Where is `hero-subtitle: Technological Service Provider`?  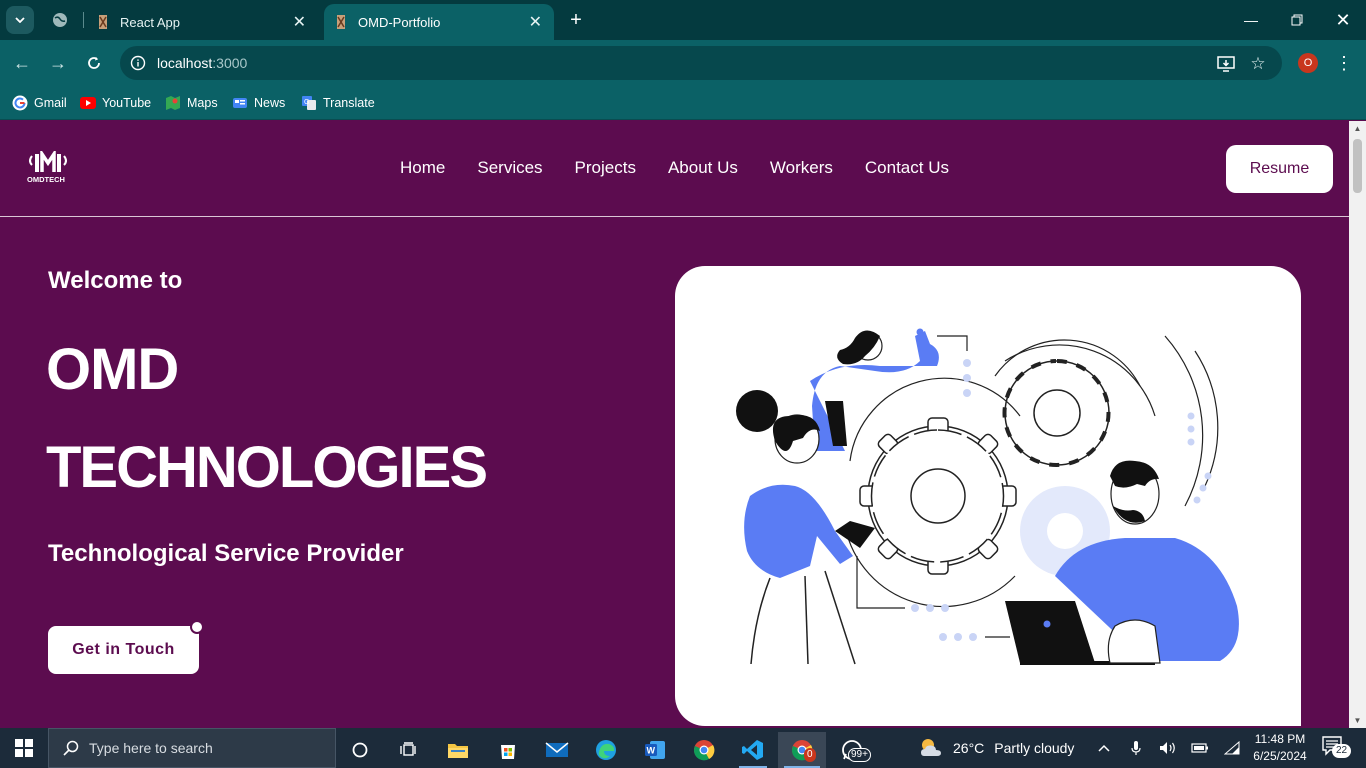 hero-subtitle: Technological Service Provider is located at coordinates (226, 553).